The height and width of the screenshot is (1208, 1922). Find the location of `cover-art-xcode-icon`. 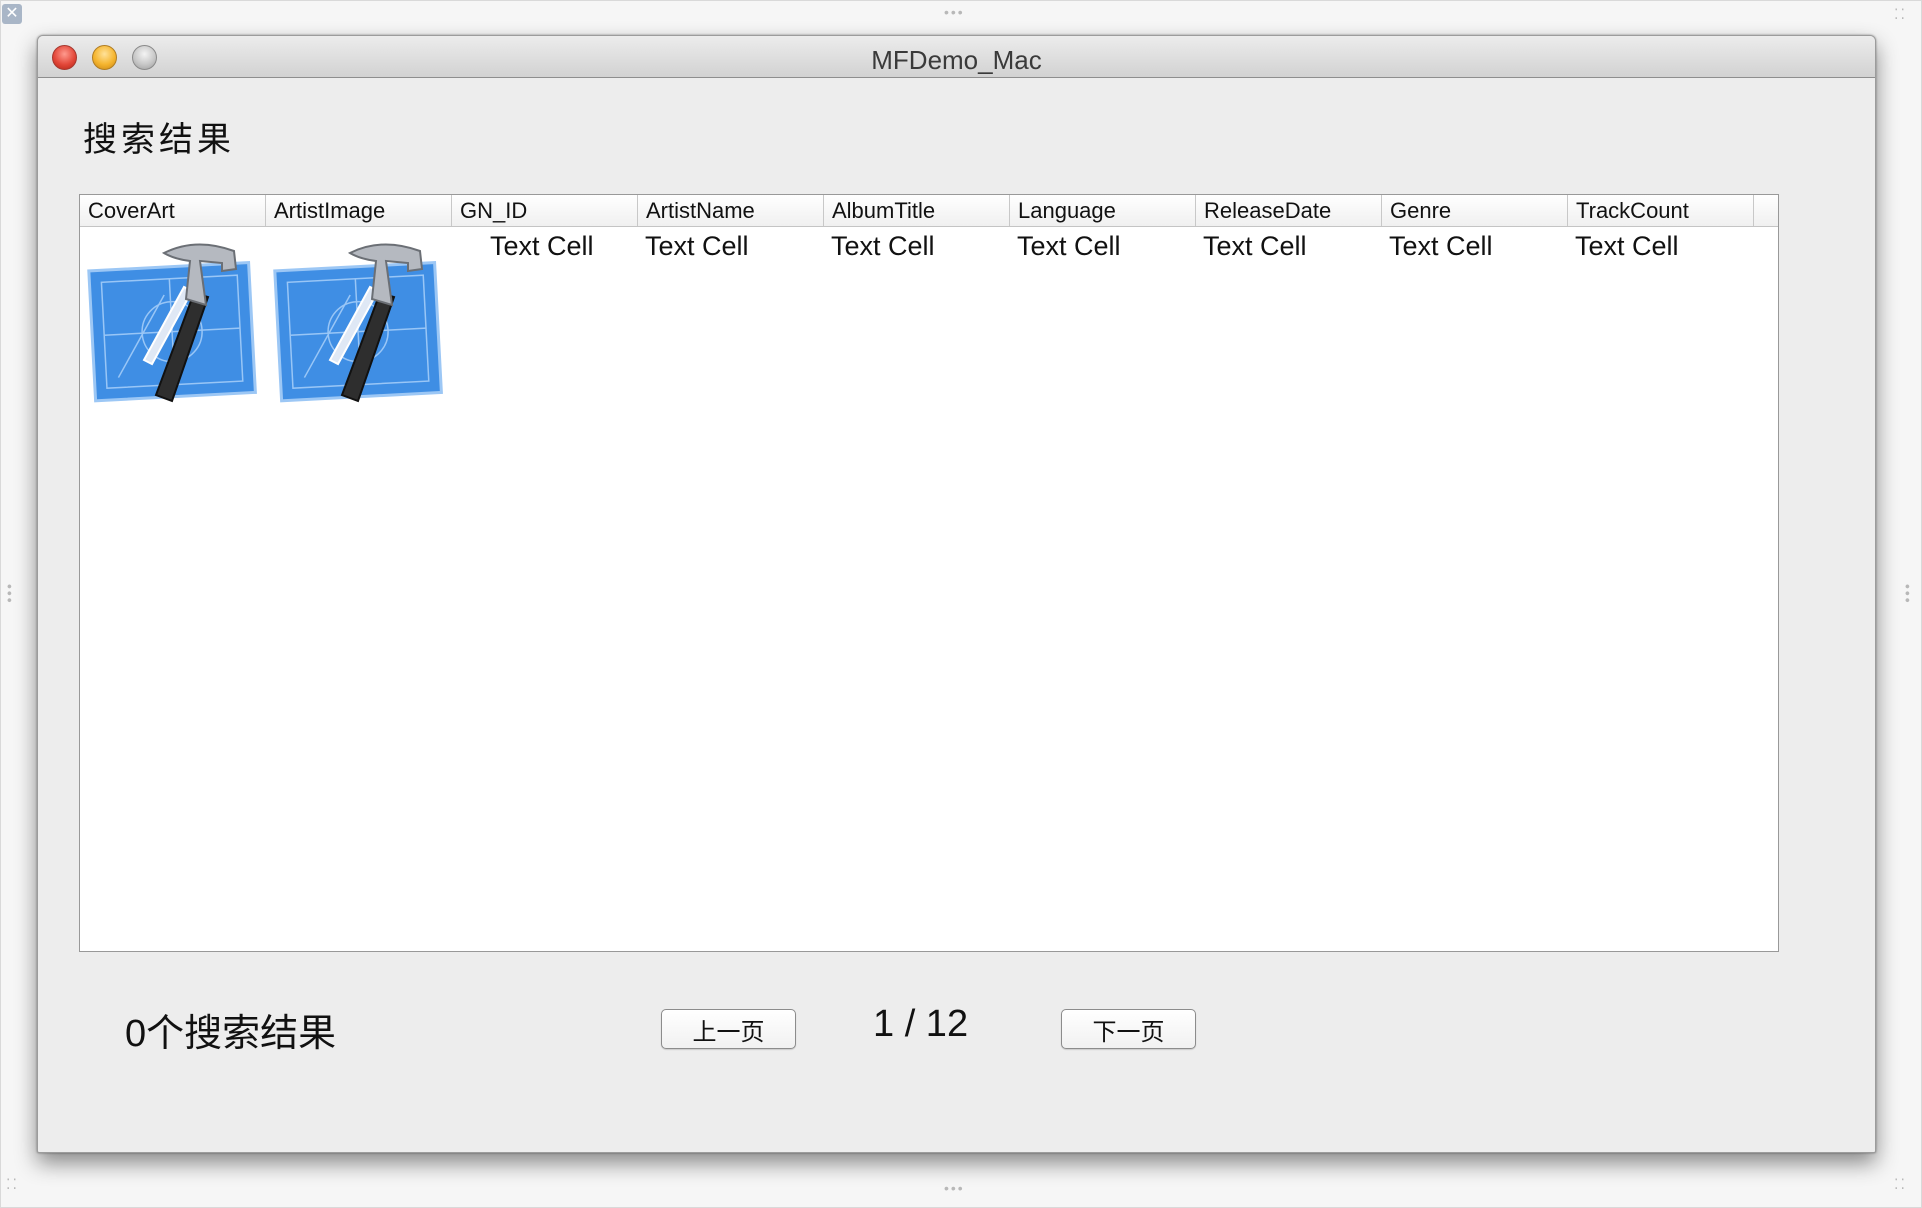

cover-art-xcode-icon is located at coordinates (172, 323).